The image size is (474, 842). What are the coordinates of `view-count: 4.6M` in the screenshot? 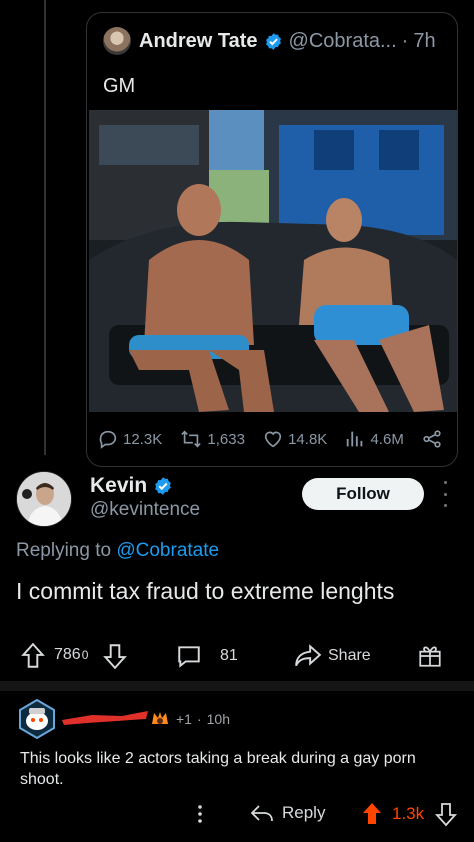 It's located at (374, 439).